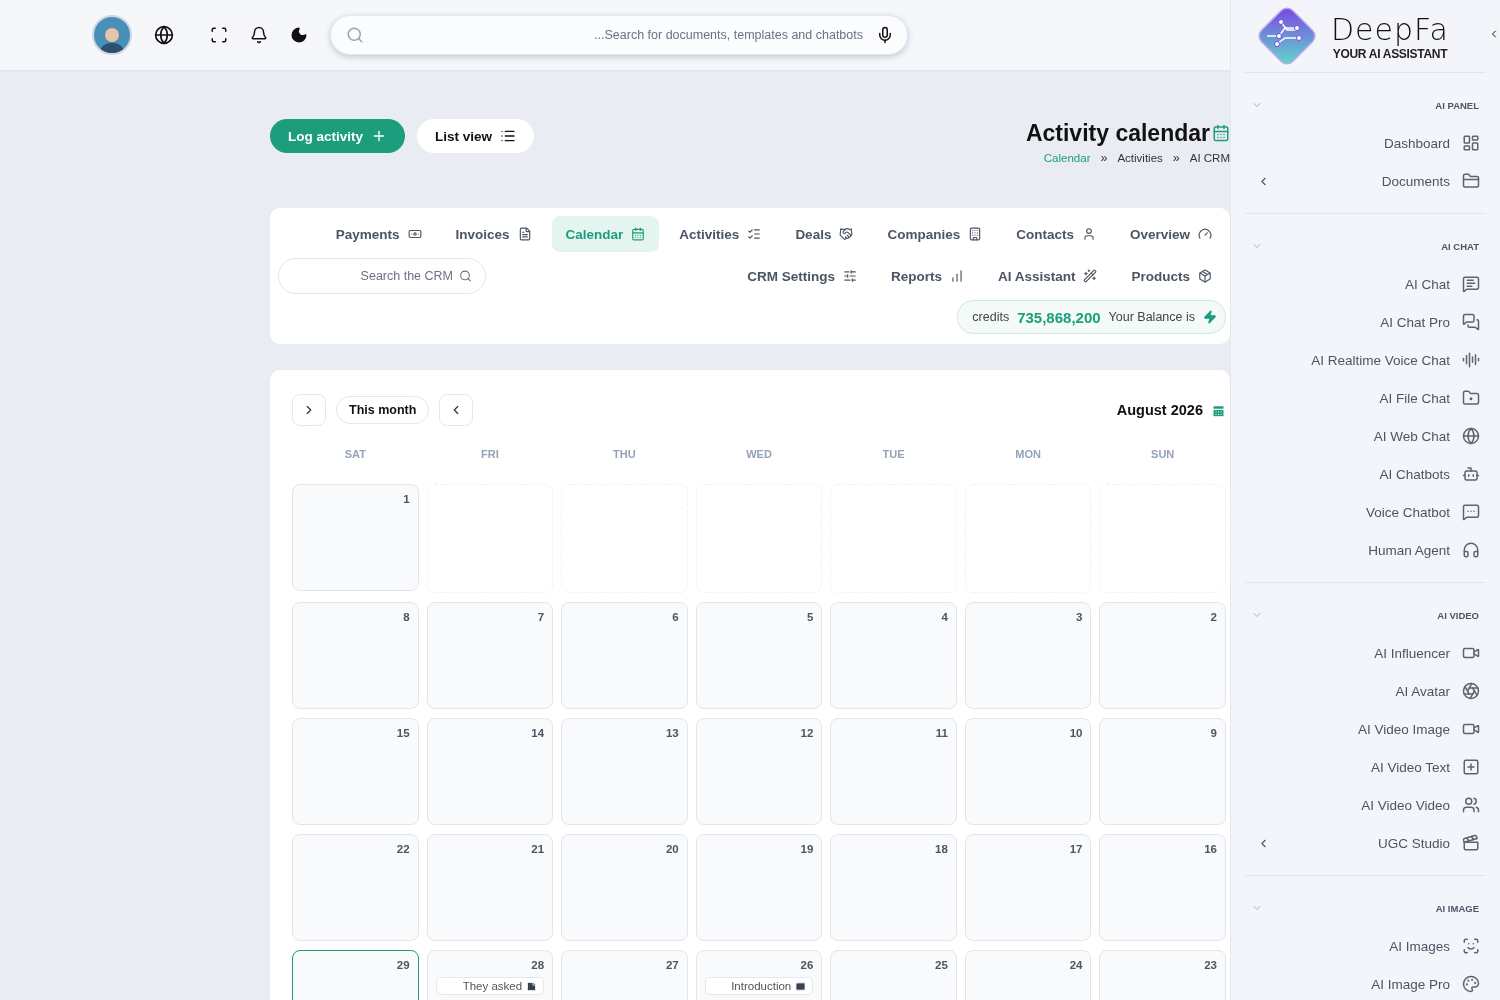  What do you see at coordinates (383, 410) in the screenshot?
I see `this-month-button: This month` at bounding box center [383, 410].